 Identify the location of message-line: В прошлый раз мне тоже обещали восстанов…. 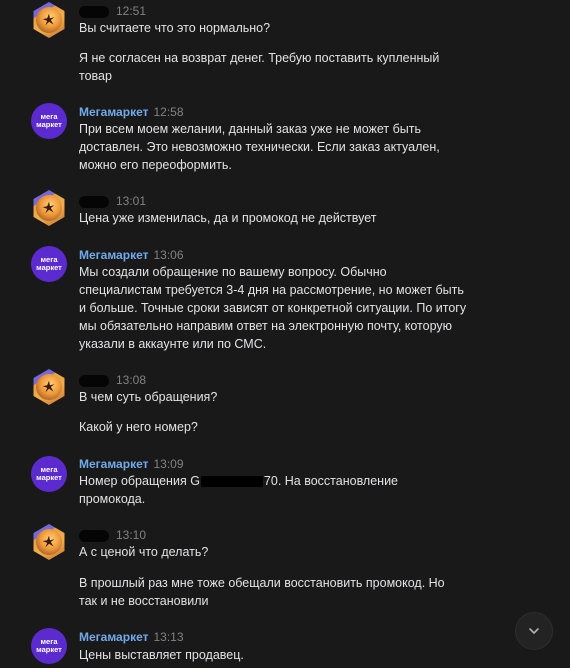
(262, 583).